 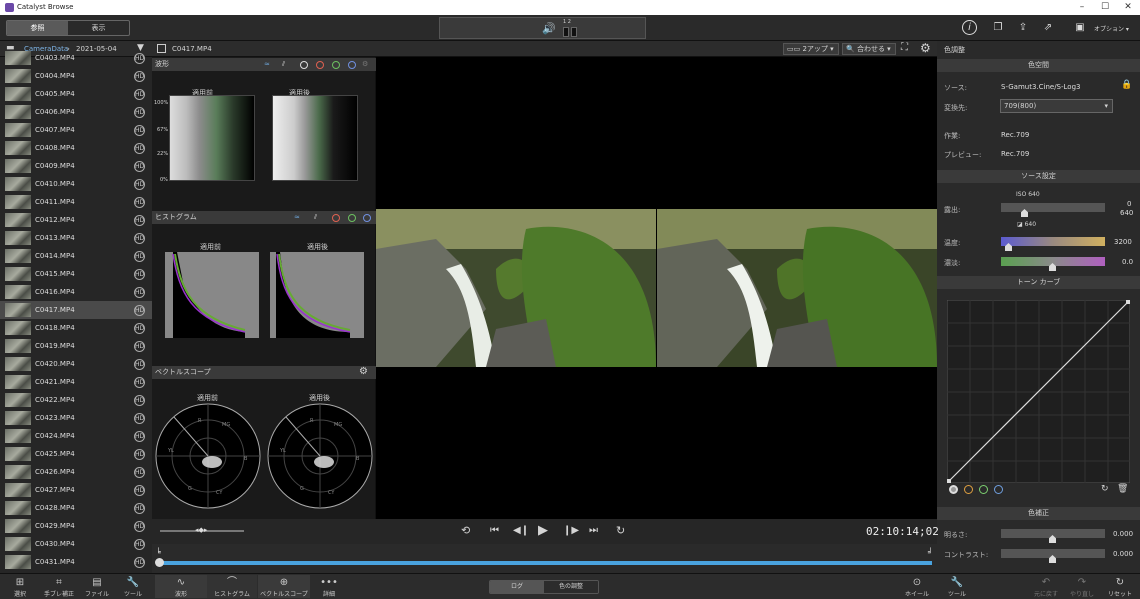 What do you see at coordinates (201, 530) in the screenshot?
I see `jog-knob: ◂◆▸` at bounding box center [201, 530].